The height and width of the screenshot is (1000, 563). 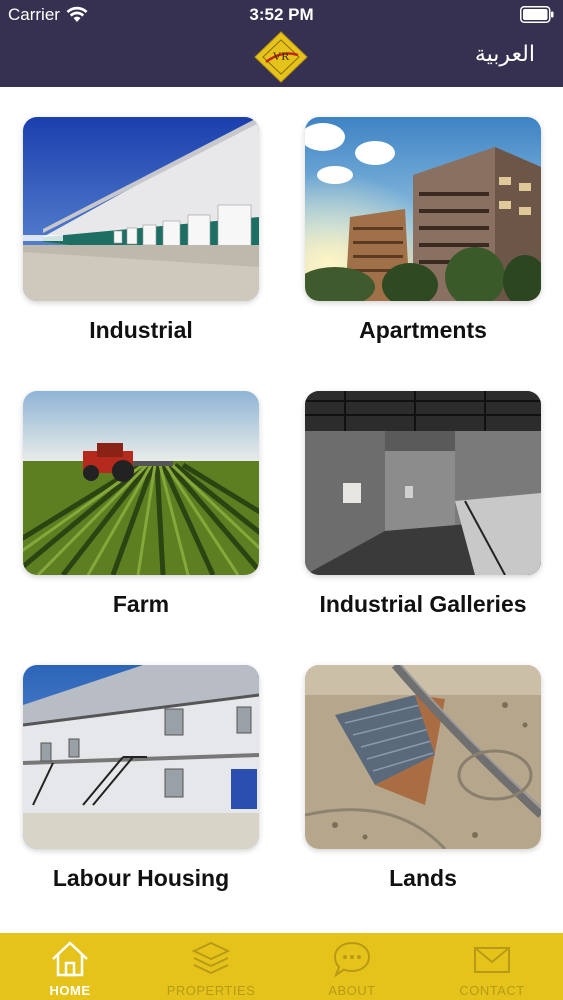 I want to click on language-toggle: العربية, so click(x=505, y=54).